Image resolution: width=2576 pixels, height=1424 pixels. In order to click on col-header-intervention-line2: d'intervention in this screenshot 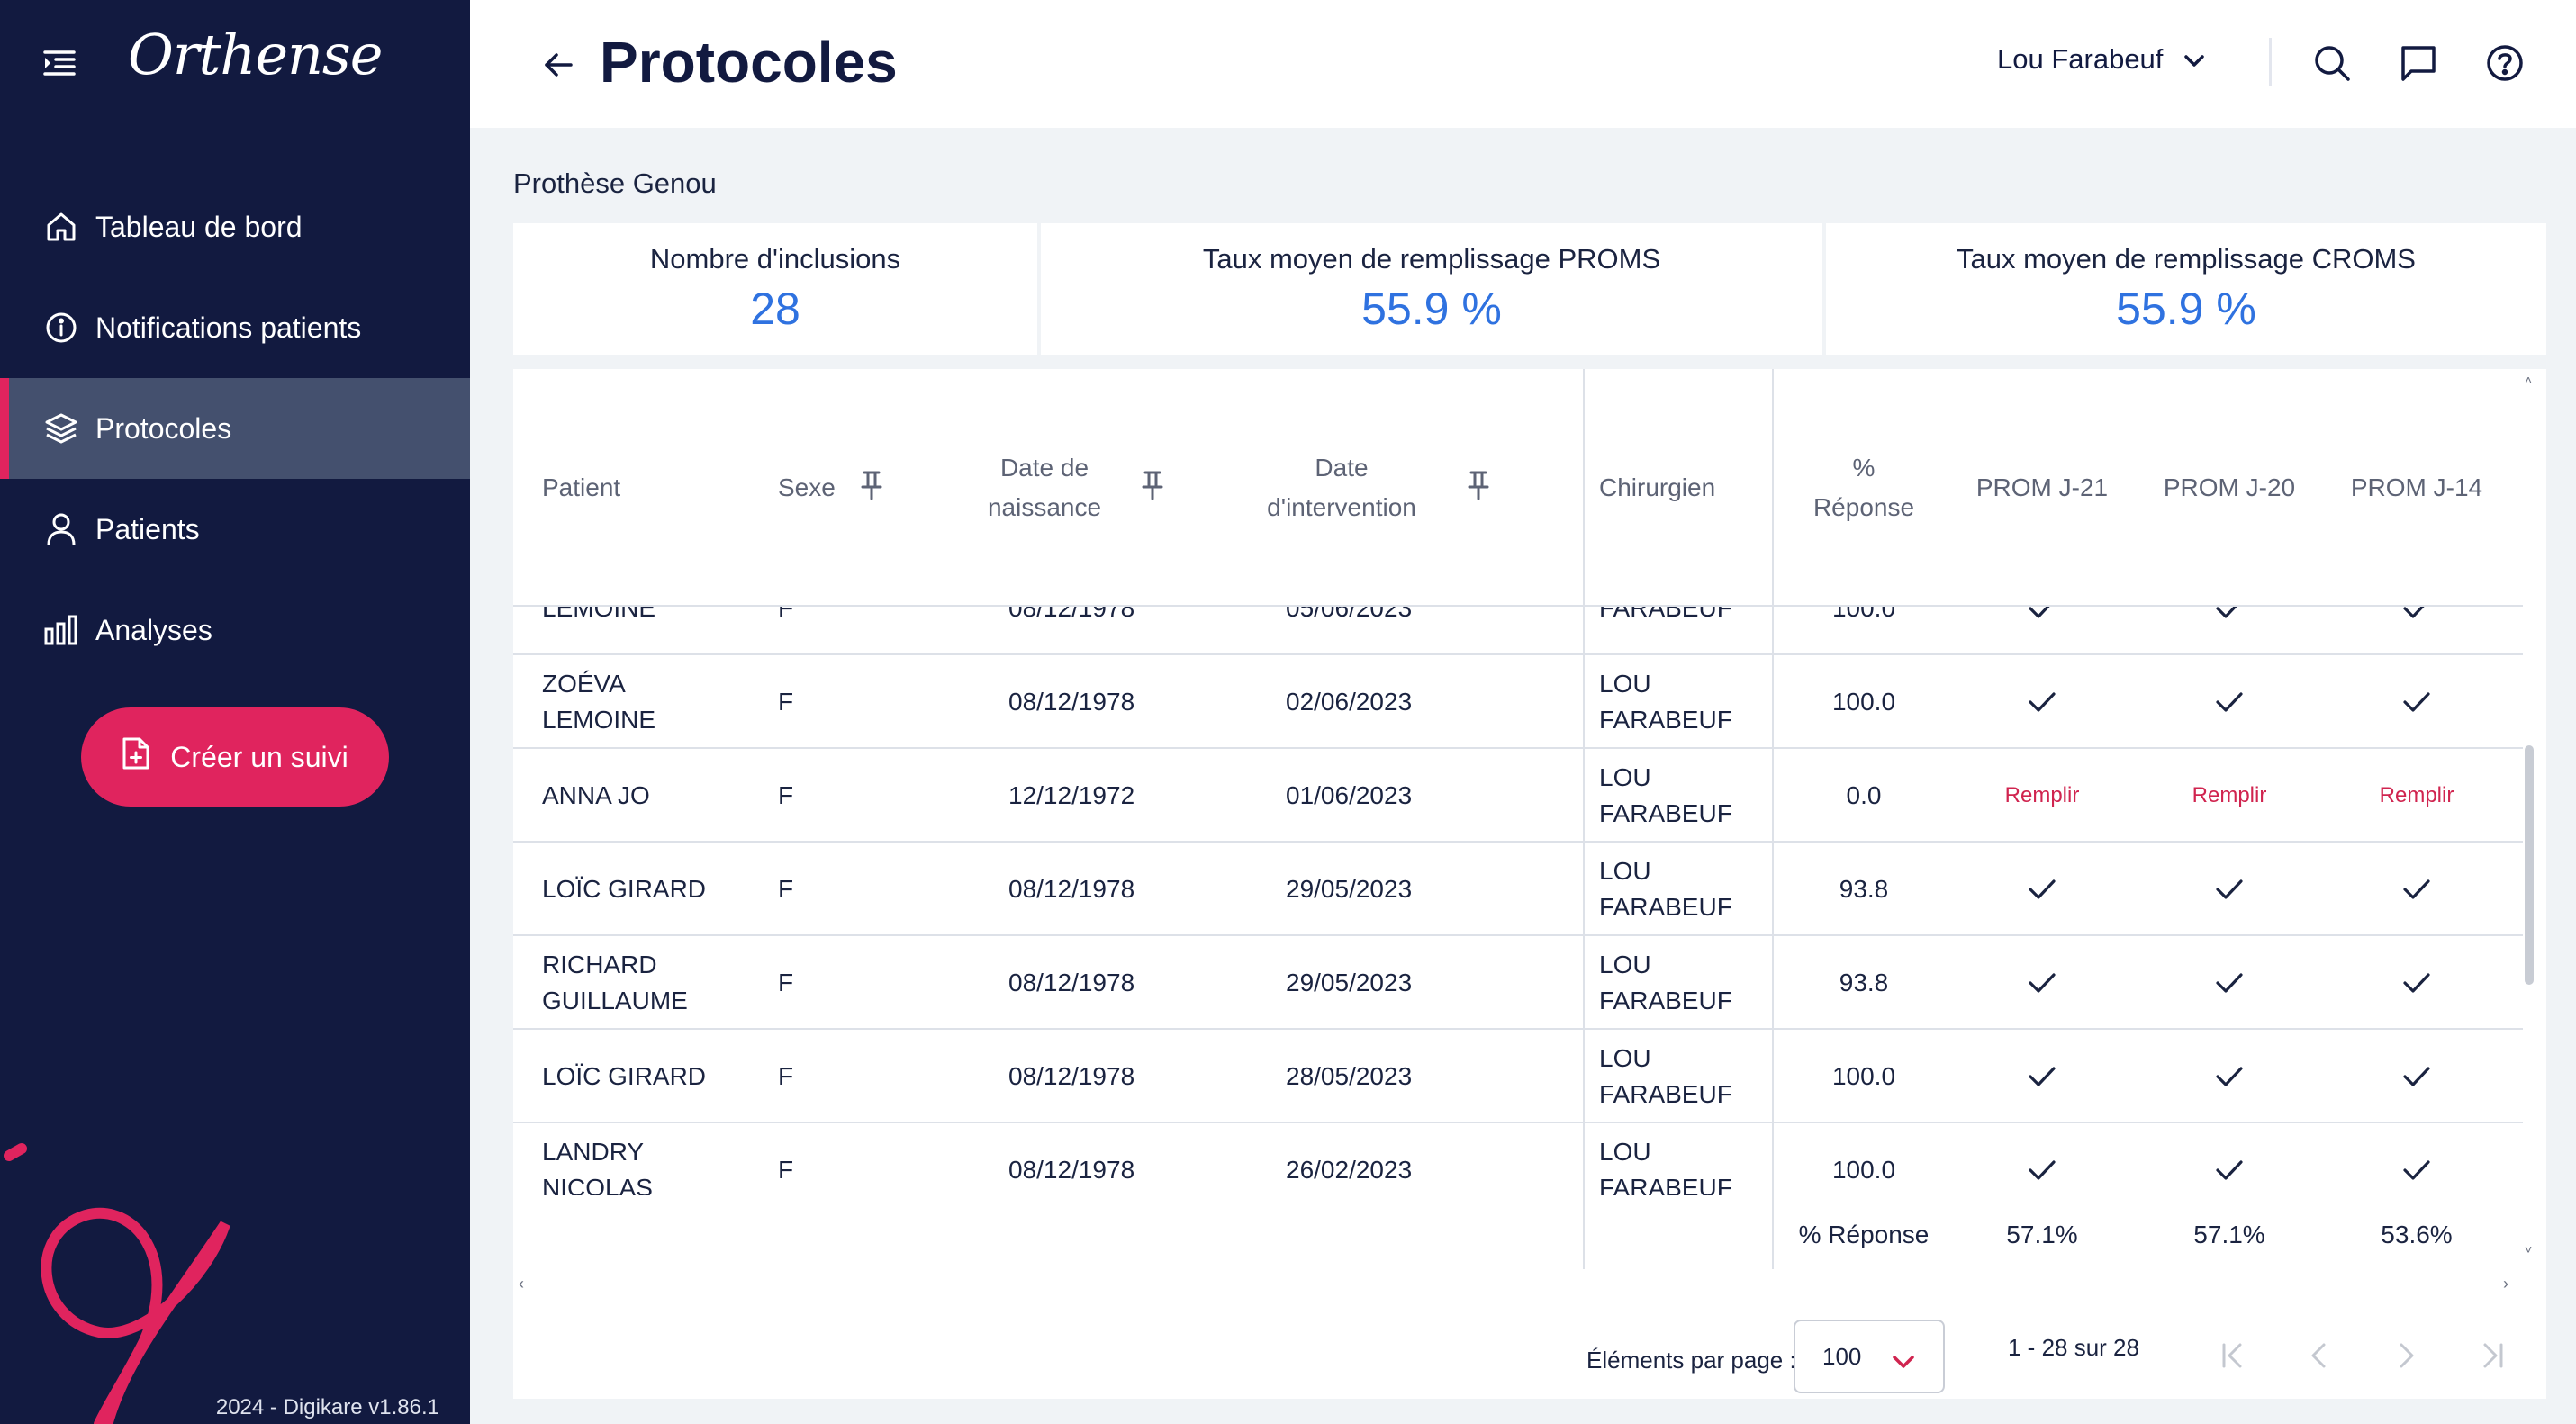, I will do `click(1341, 507)`.